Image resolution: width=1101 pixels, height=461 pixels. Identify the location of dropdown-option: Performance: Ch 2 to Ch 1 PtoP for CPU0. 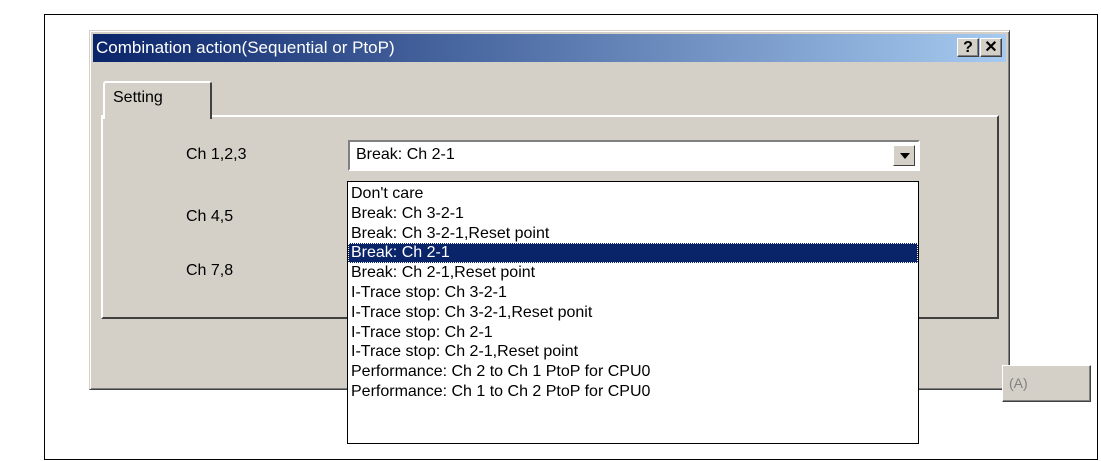
(633, 372).